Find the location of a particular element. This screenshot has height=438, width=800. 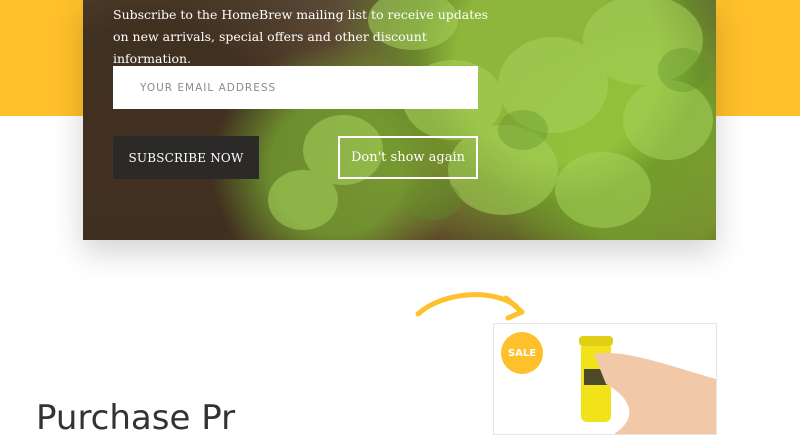

subscribe-button: SUBSCRIBE NOW is located at coordinates (186, 157).